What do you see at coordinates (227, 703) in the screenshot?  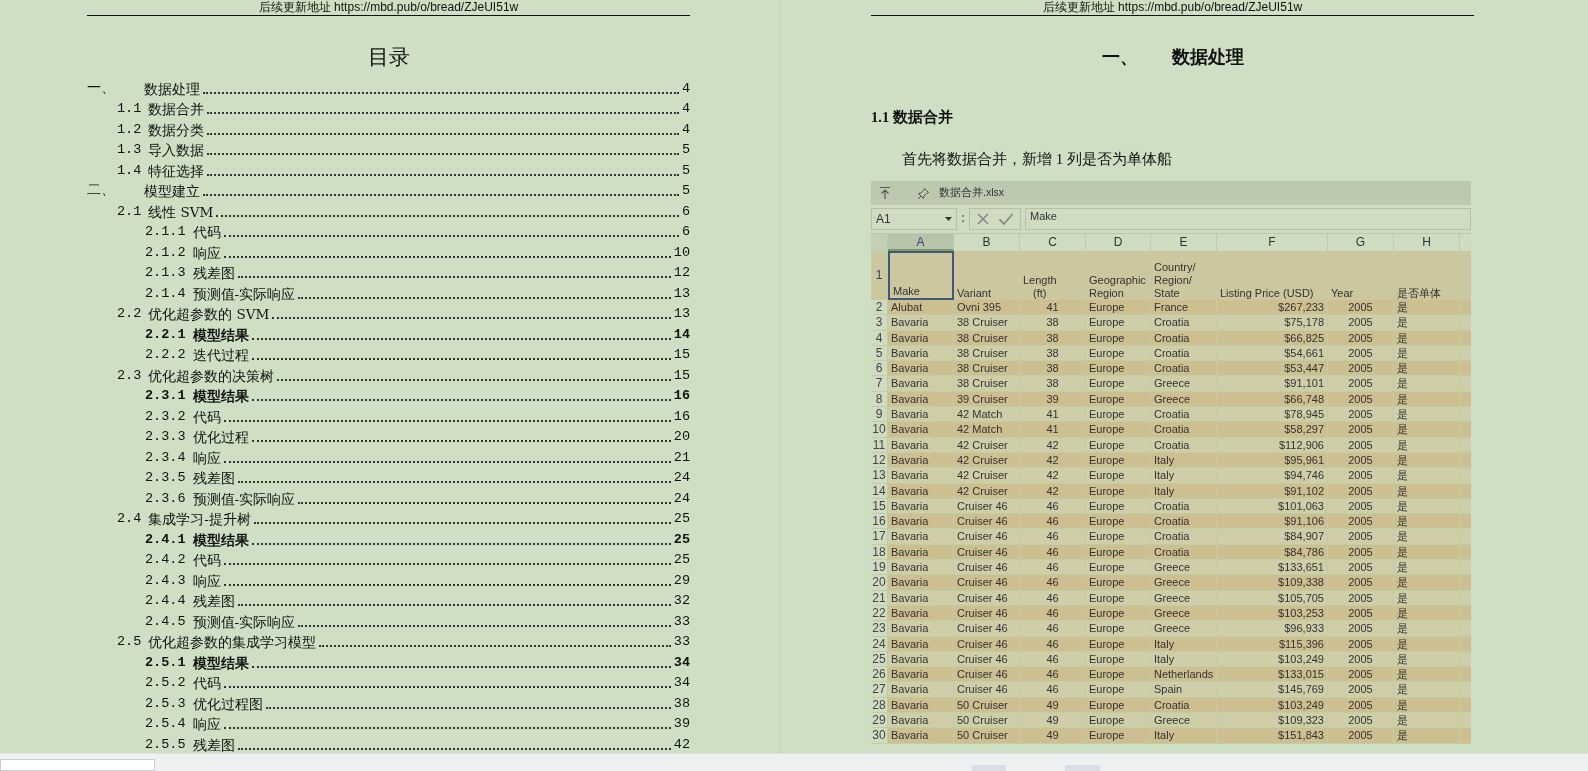 I see `toc-title: 优化过程图` at bounding box center [227, 703].